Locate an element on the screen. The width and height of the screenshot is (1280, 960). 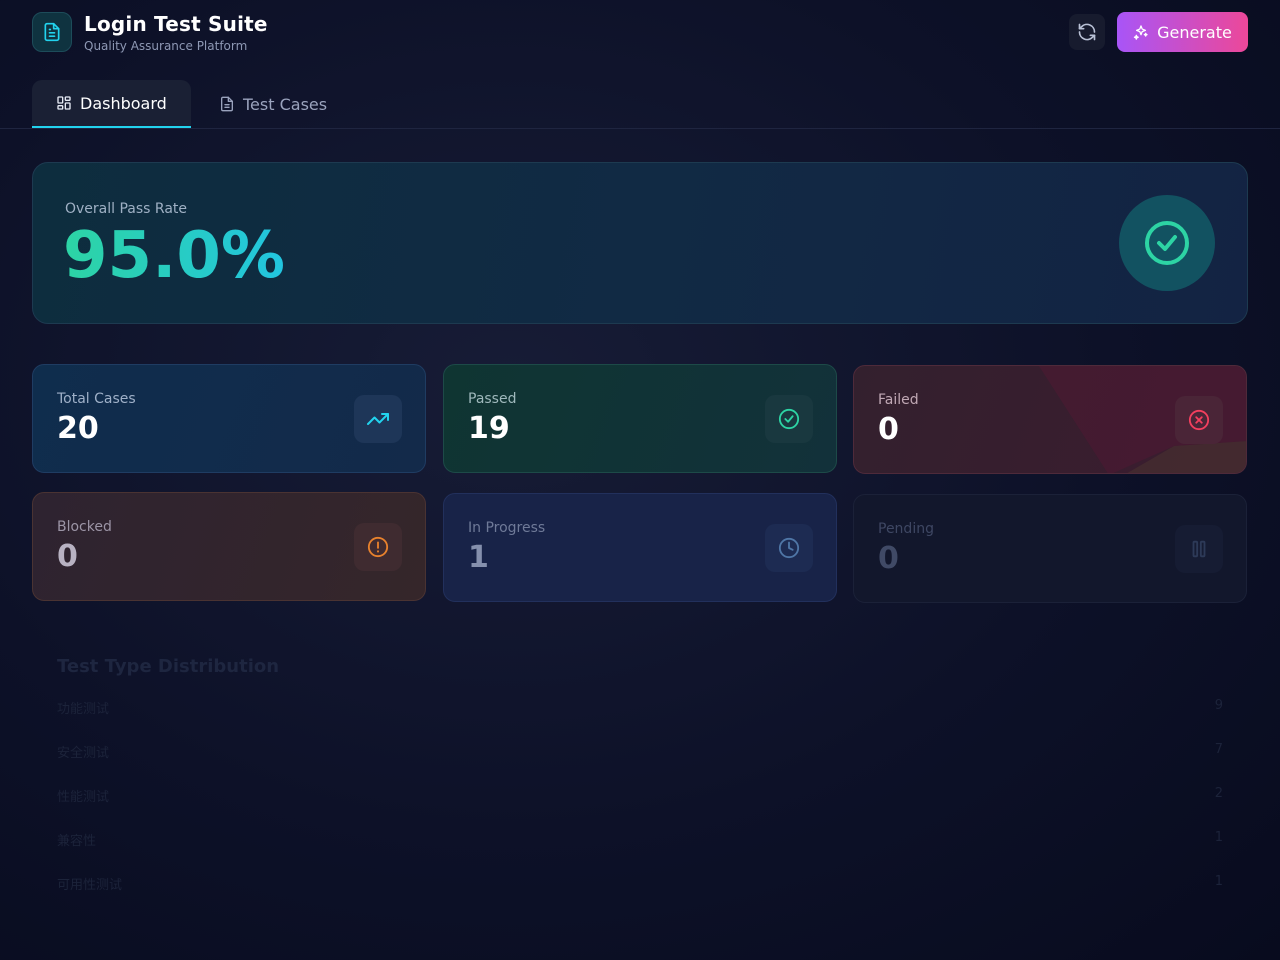
distribution-row: 安全测试 7 is located at coordinates (640, 752).